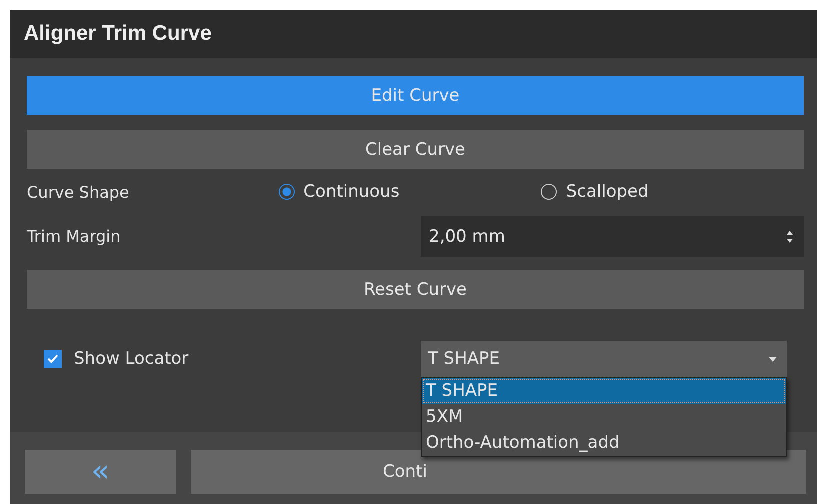 The image size is (817, 504). What do you see at coordinates (118, 34) in the screenshot?
I see `window-title: Aligner Trim Curve` at bounding box center [118, 34].